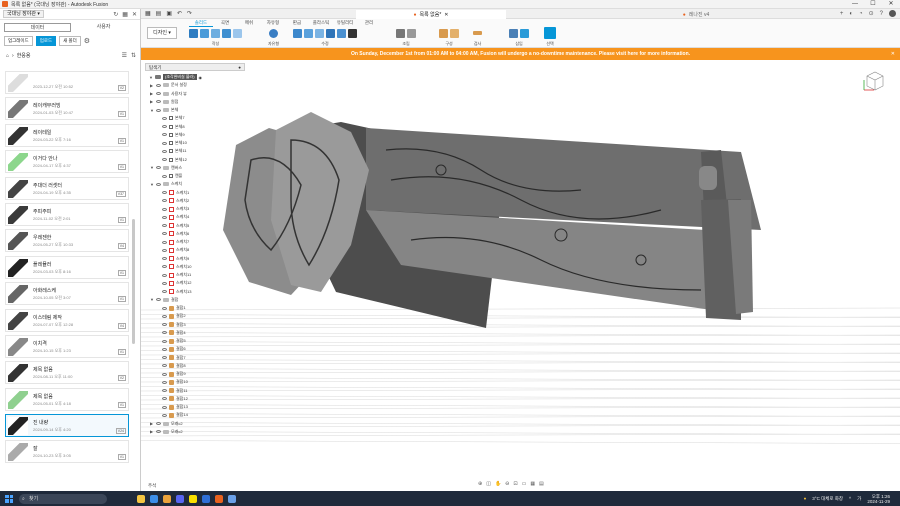 This screenshot has height=506, width=900. Describe the element at coordinates (18, 41) in the screenshot. I see `upgrade-button: 업그레이드` at that location.